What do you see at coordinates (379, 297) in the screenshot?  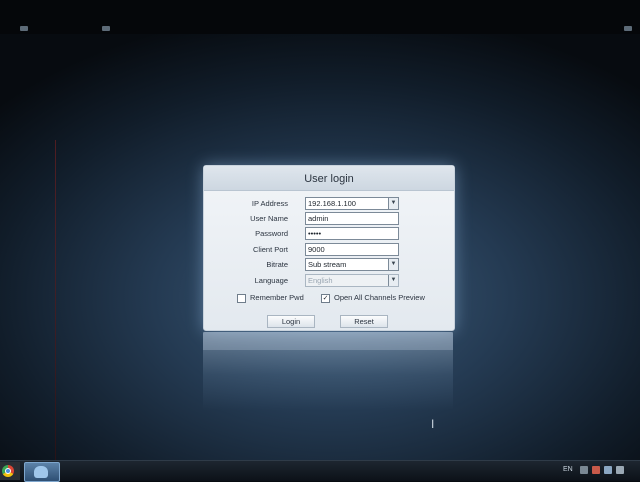 I see `open-all-channels-label: Open All Channels Preview` at bounding box center [379, 297].